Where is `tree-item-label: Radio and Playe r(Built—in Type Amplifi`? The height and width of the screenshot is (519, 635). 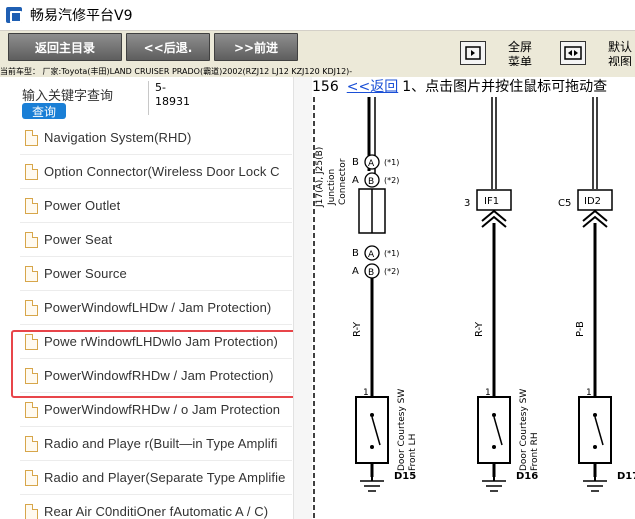 tree-item-label: Radio and Playe r(Built—in Type Amplifi is located at coordinates (161, 443).